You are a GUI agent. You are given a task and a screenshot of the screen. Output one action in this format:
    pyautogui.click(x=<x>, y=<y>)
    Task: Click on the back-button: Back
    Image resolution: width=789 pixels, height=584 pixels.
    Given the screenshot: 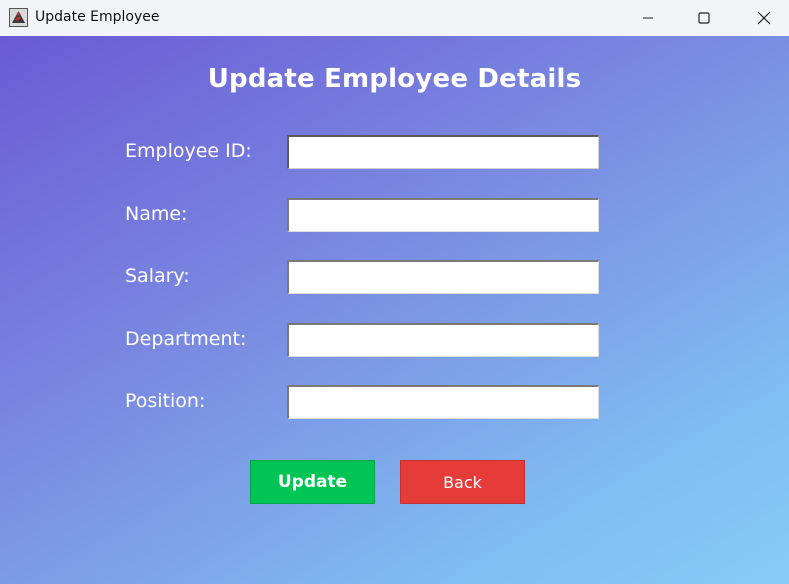 What is the action you would take?
    pyautogui.click(x=462, y=482)
    